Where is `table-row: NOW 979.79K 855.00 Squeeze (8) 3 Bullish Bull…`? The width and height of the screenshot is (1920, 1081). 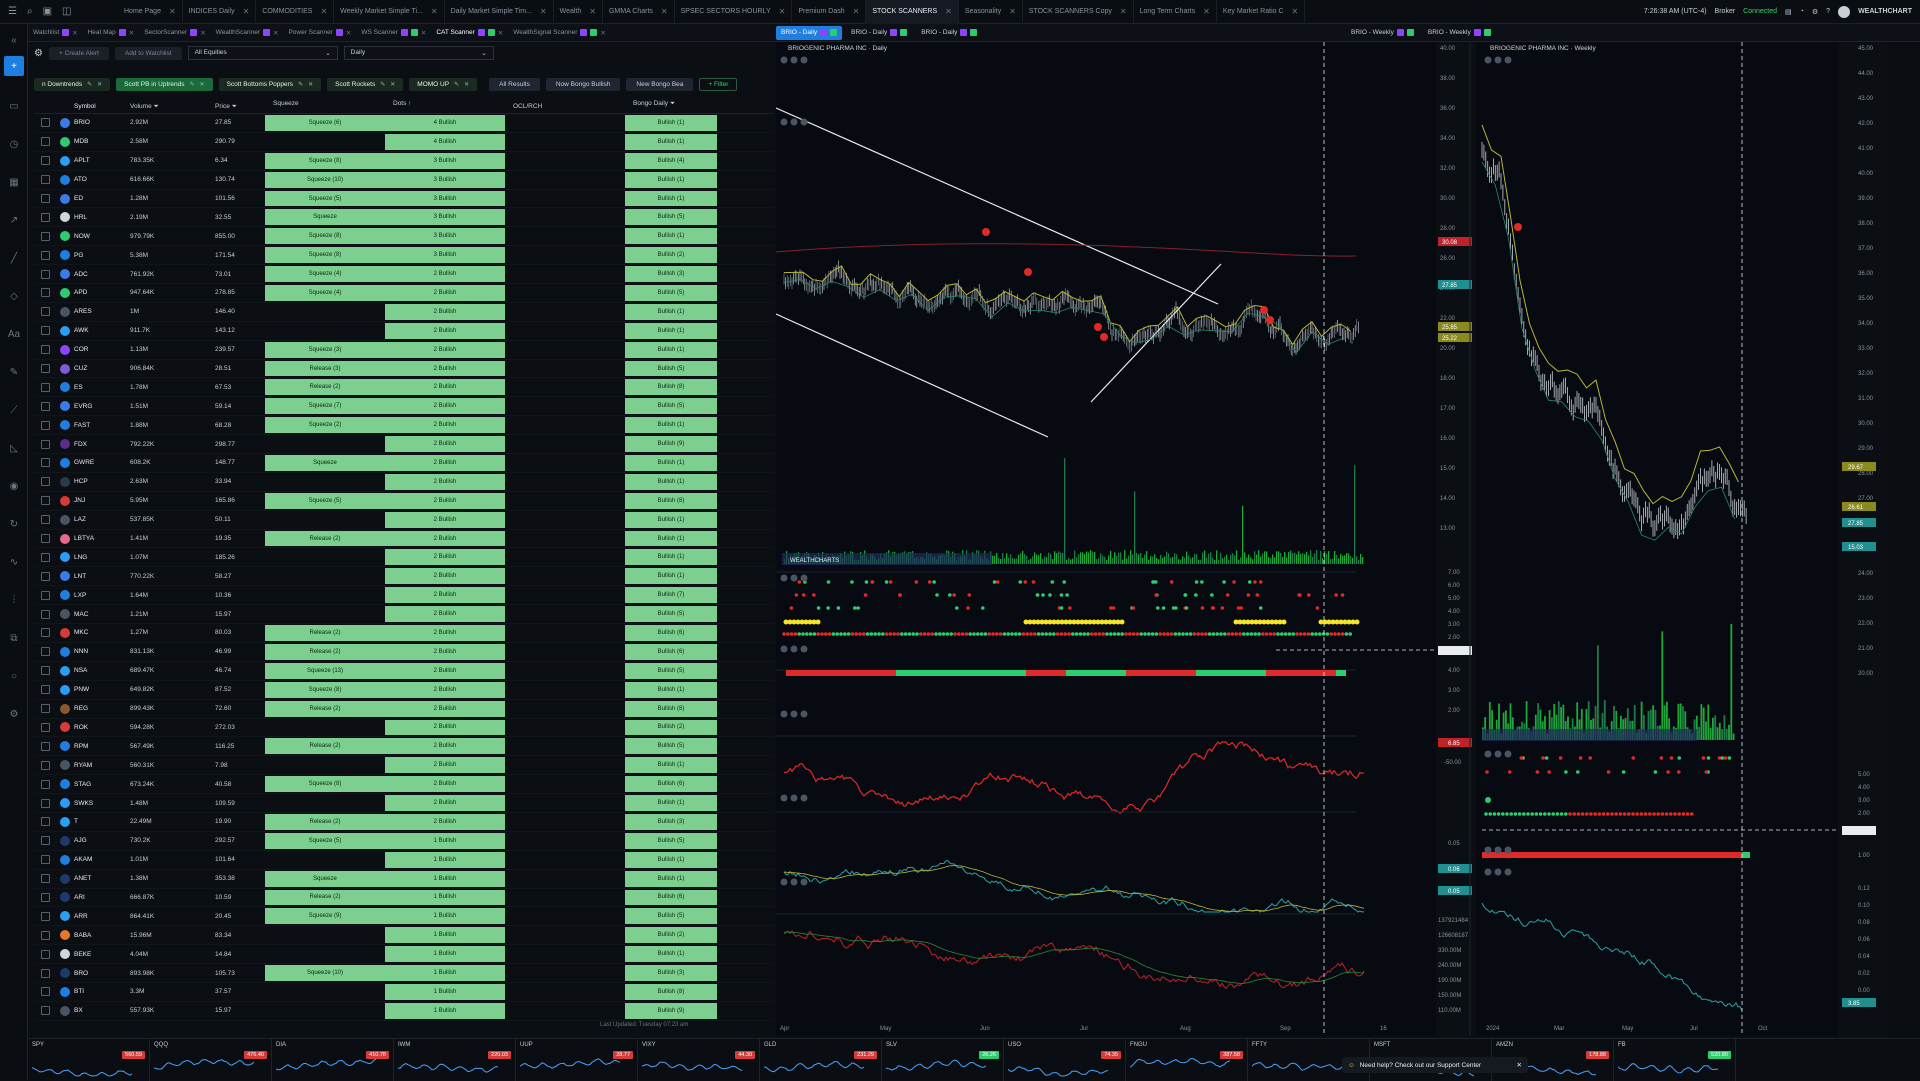
table-row: NOW 979.79K 855.00 Squeeze (8) 3 Bullish Bull… is located at coordinates (404, 236).